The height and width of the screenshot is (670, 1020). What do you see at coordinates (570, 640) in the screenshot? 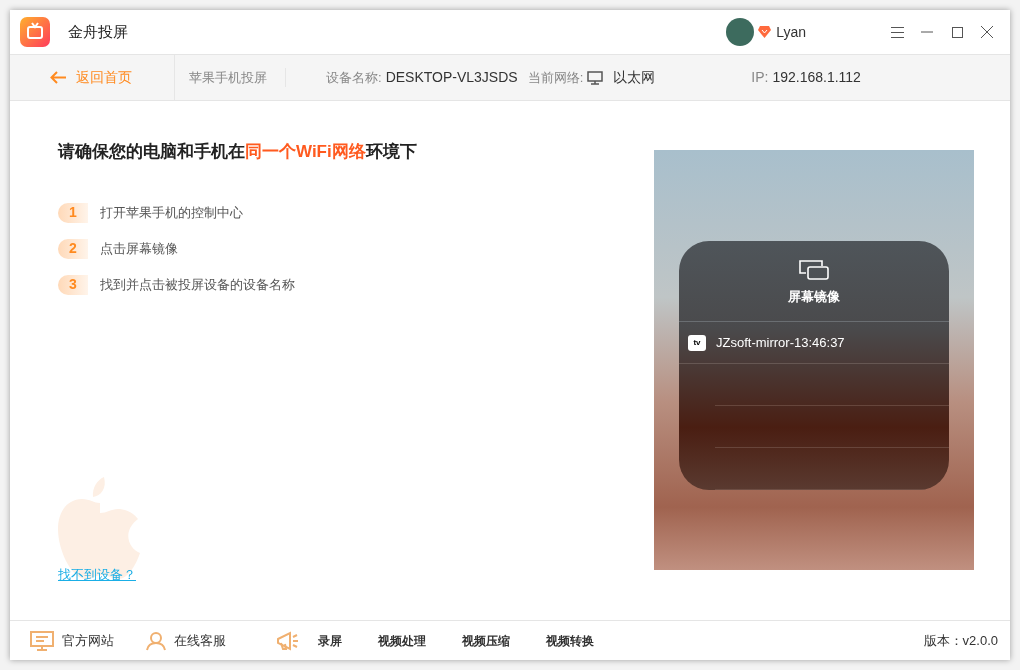
I see `tool-button: 视频转换` at bounding box center [570, 640].